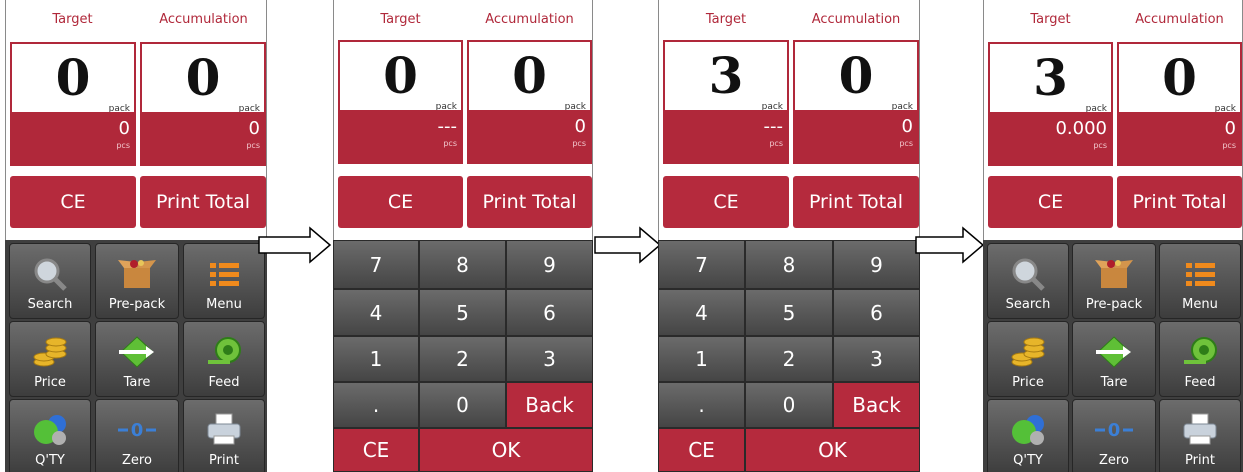 This screenshot has height=472, width=1243. What do you see at coordinates (856, 136) in the screenshot?
I see `accumulation-subbar: 0 pcs` at bounding box center [856, 136].